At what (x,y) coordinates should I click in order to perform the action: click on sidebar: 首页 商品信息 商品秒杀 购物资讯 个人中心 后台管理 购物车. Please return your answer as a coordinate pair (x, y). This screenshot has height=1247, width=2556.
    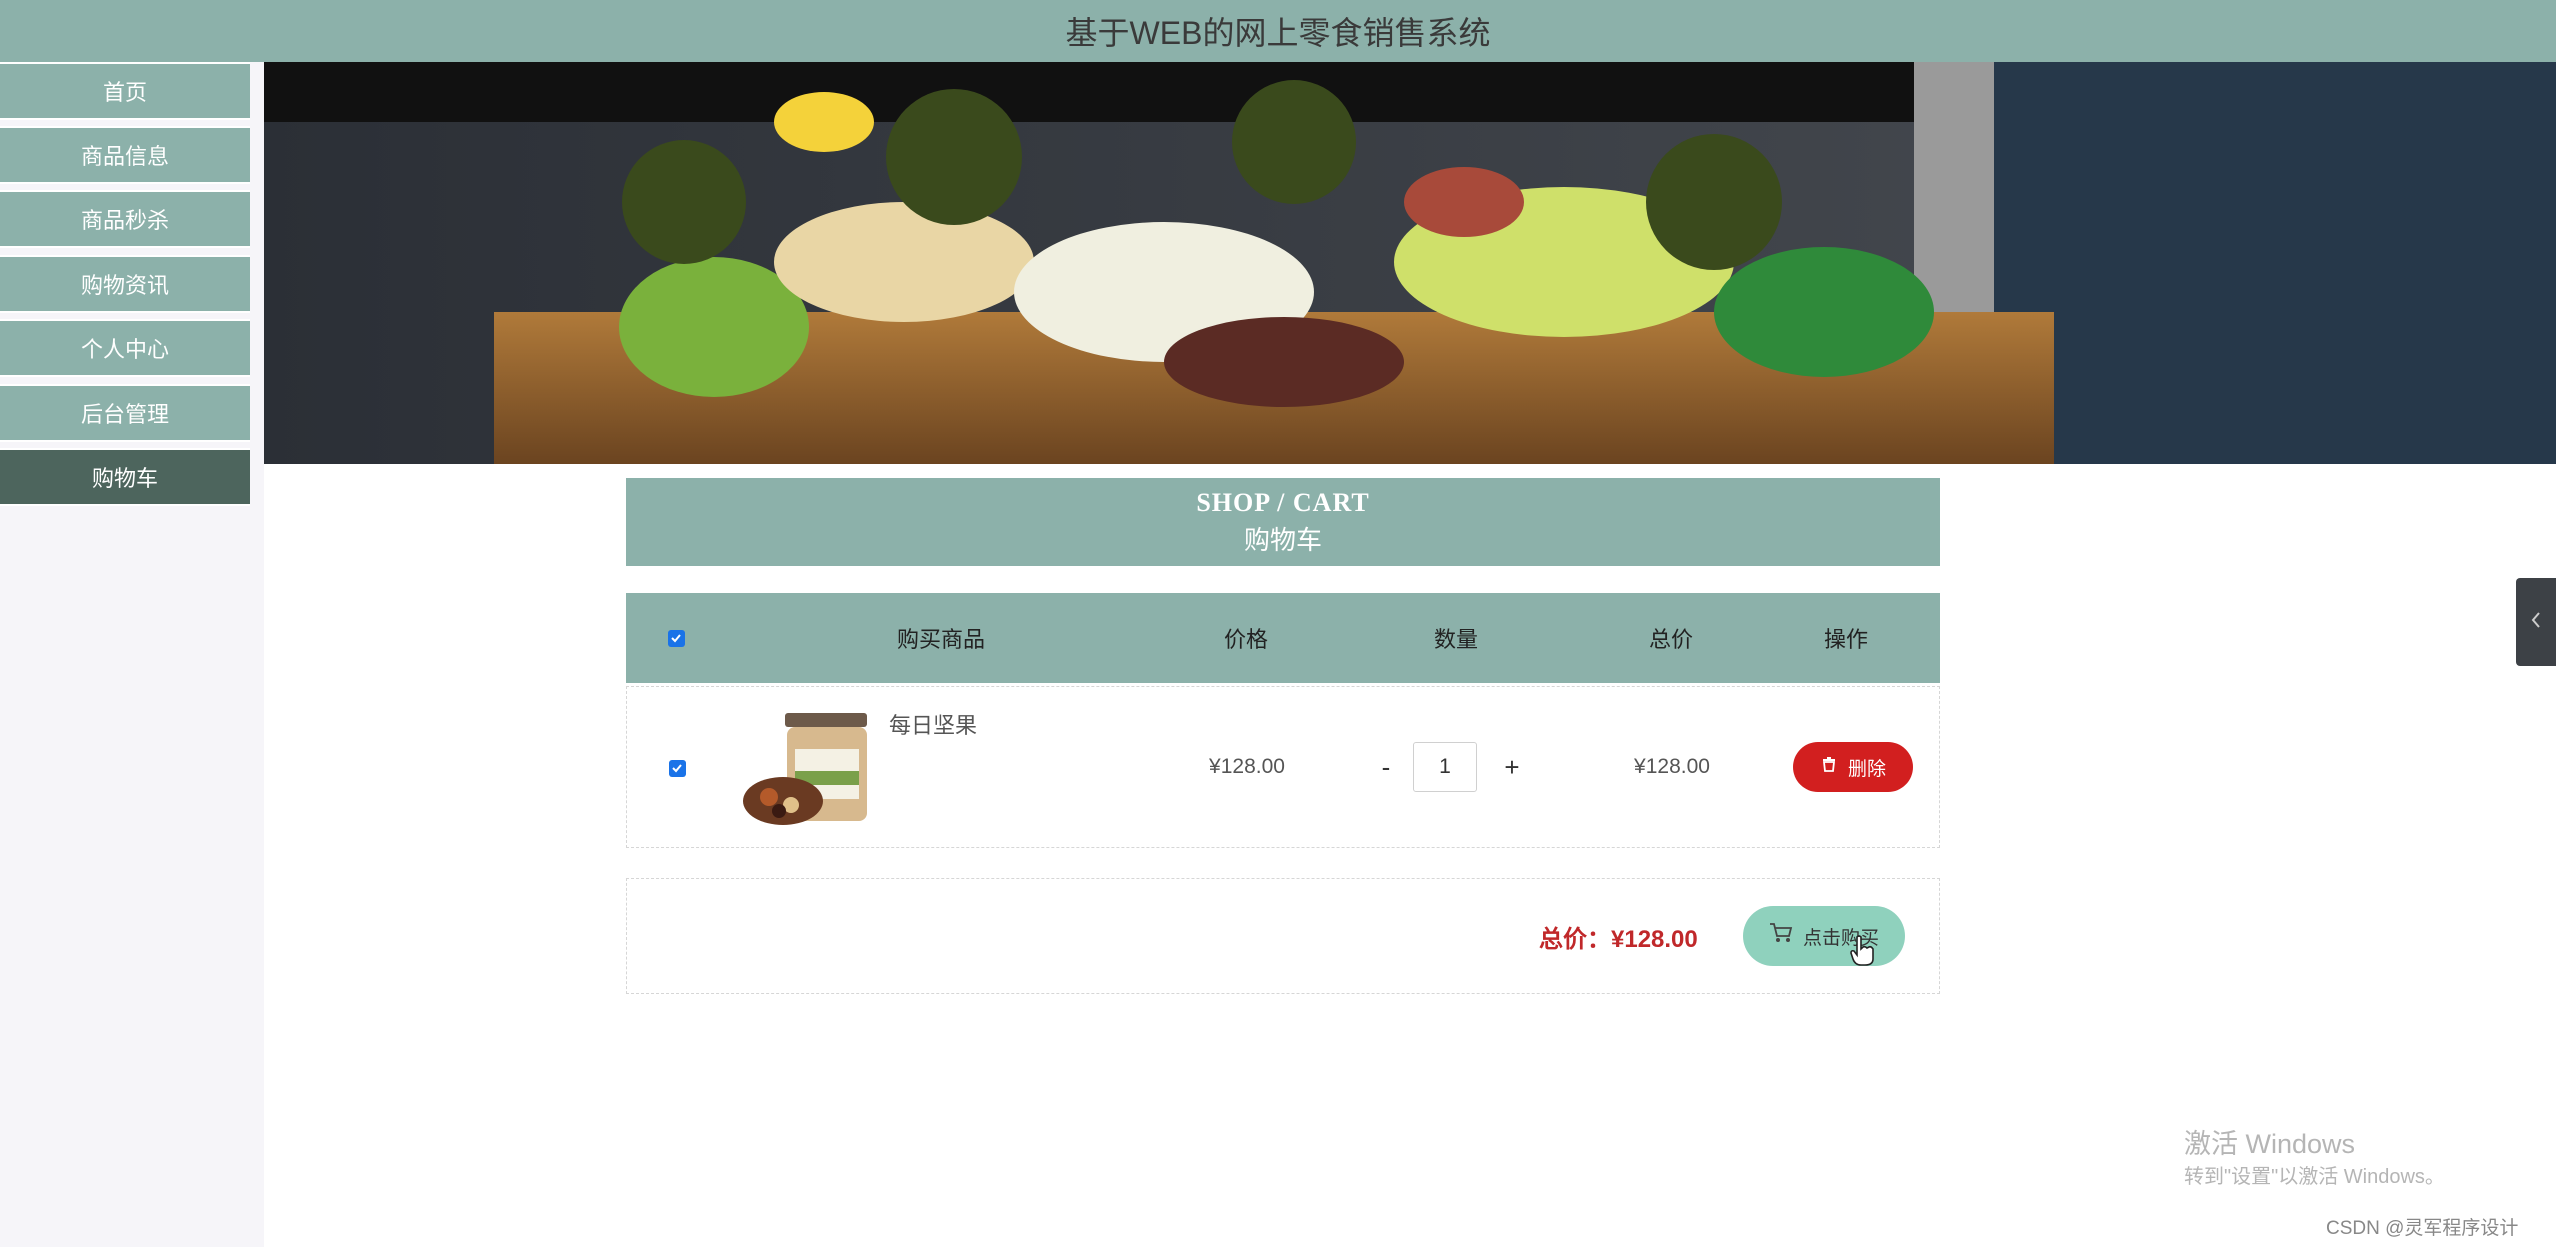
    Looking at the image, I should click on (132, 654).